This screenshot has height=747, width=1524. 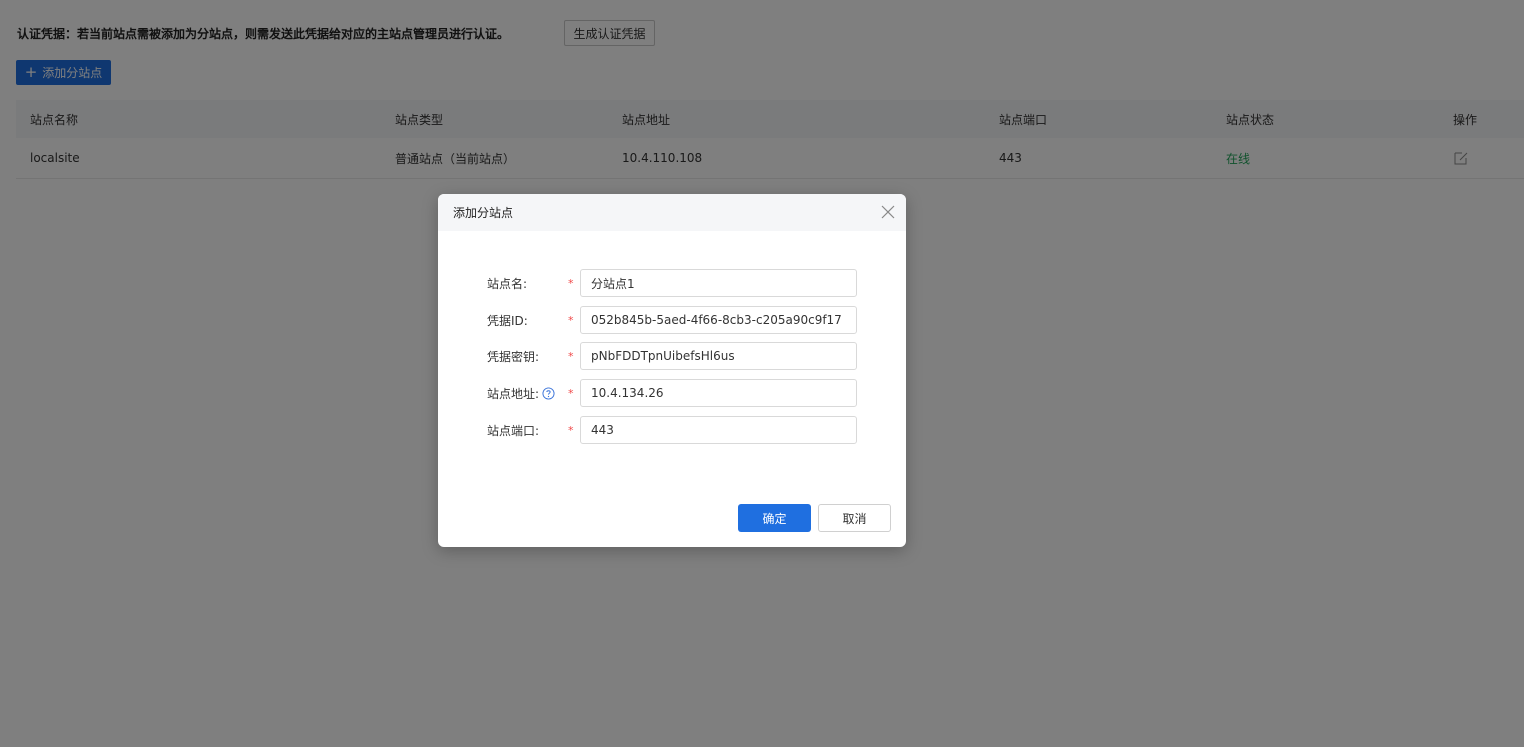 I want to click on add-site-dialog: 添加分站点 站点名: * 凭据ID: * 凭据密钥: * 站点地址:, so click(x=672, y=370).